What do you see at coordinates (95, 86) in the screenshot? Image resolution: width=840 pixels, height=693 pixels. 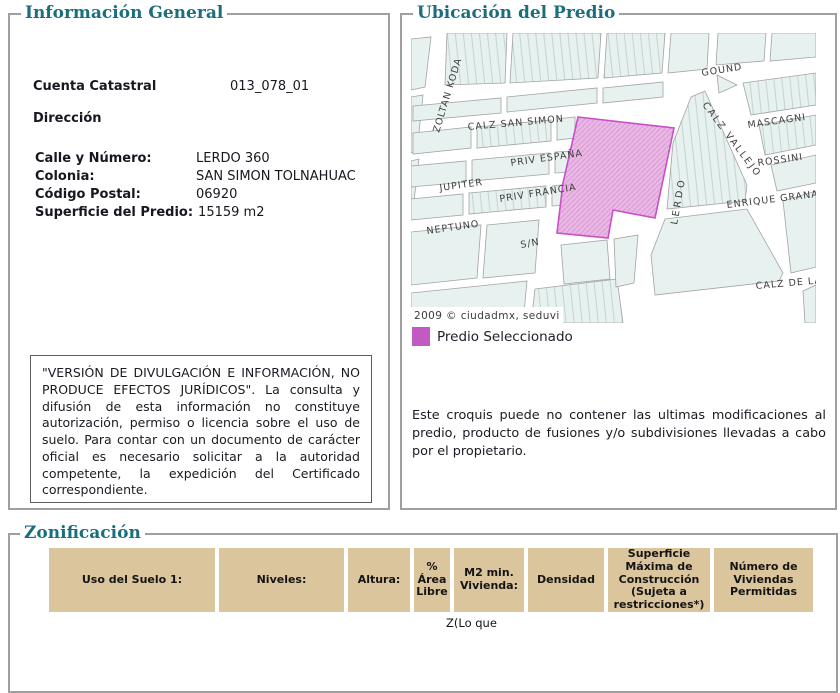 I see `cuenta-catastral-label: Cuenta Catastral` at bounding box center [95, 86].